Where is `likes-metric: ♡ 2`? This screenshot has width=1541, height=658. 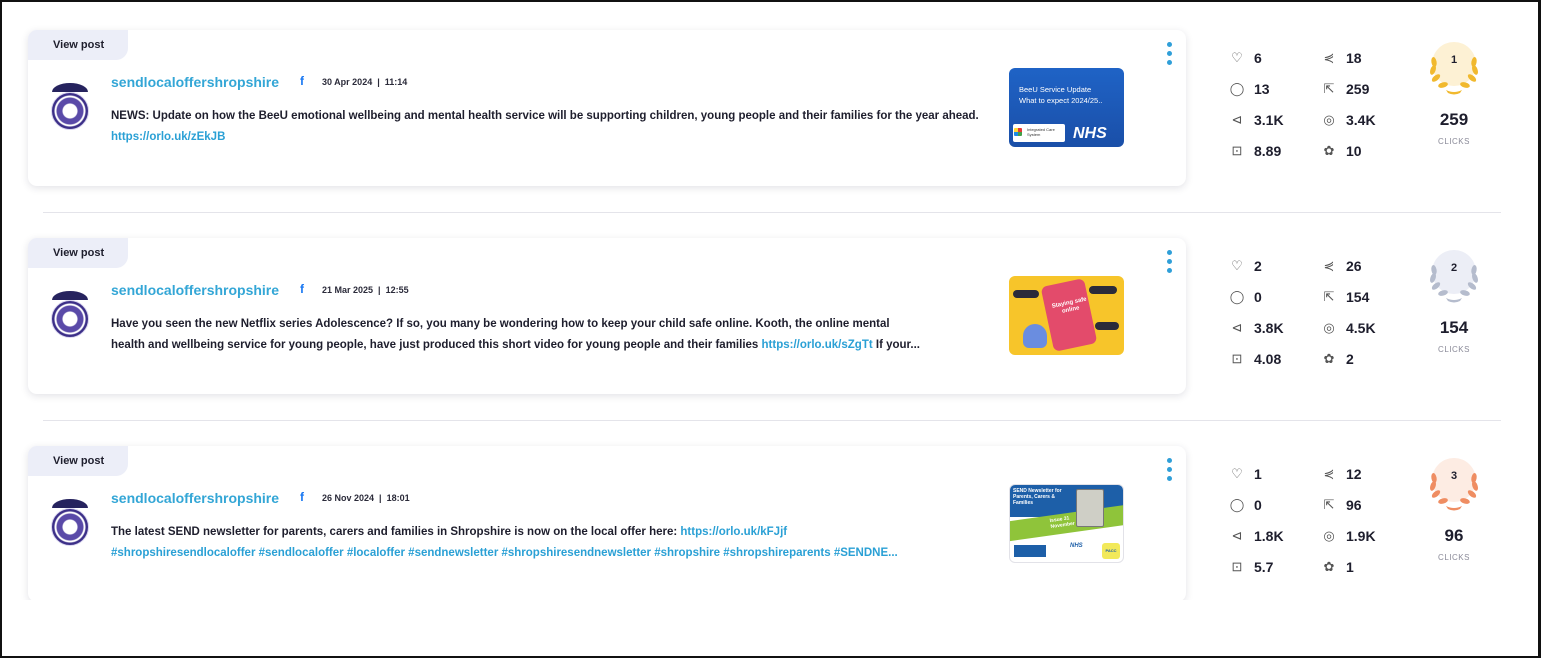 likes-metric: ♡ 2 is located at coordinates (1245, 266).